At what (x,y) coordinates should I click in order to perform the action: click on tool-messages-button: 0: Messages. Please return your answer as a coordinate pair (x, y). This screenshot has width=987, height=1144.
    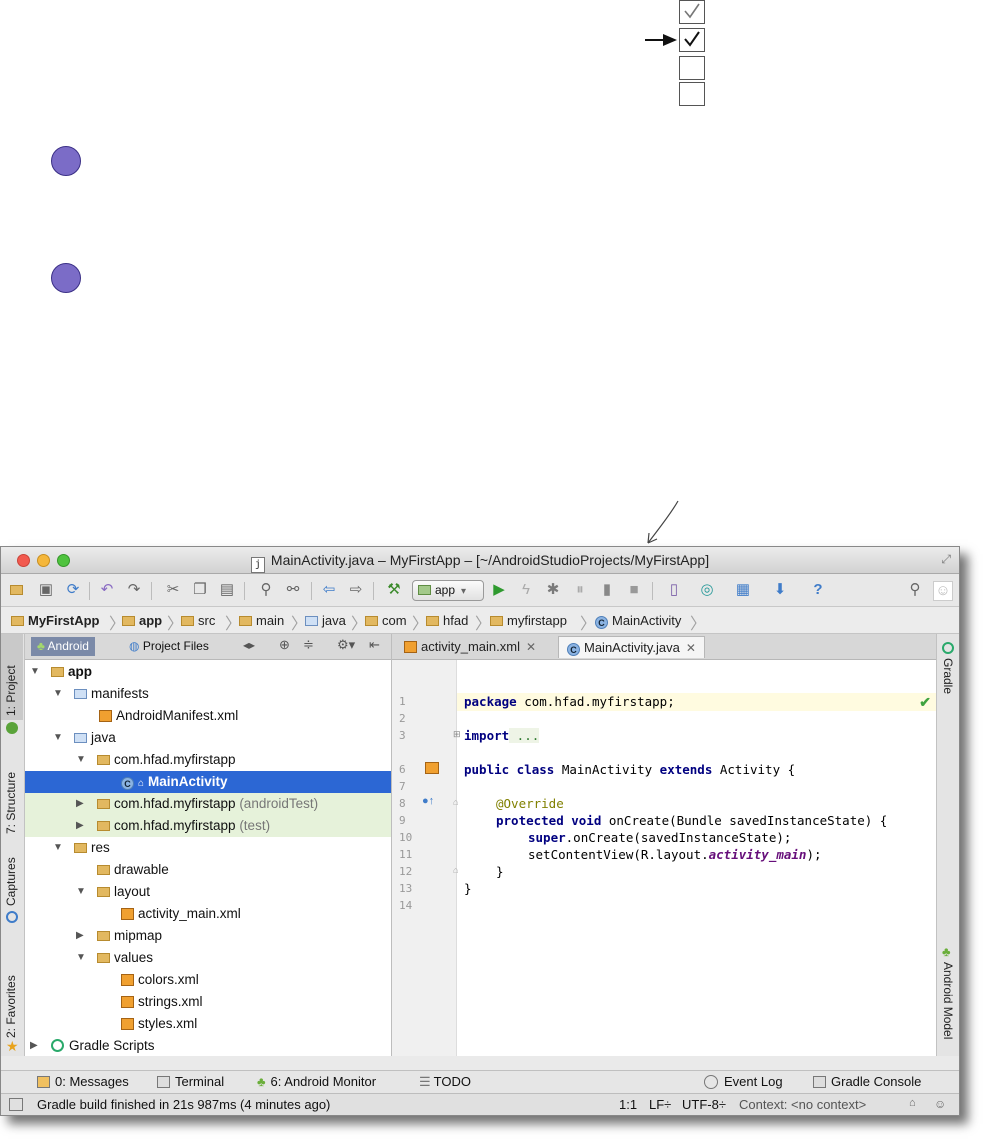
    Looking at the image, I should click on (83, 1081).